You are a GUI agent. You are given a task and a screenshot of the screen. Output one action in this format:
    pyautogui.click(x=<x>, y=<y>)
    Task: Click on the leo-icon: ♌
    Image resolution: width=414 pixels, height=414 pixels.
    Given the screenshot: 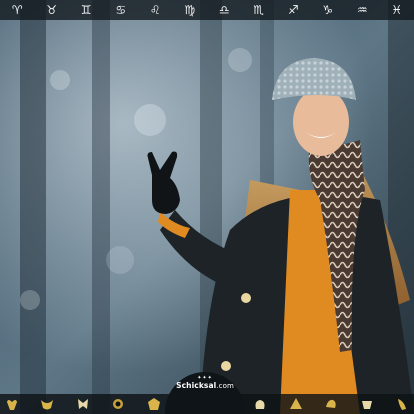 What is the action you would take?
    pyautogui.click(x=155, y=10)
    